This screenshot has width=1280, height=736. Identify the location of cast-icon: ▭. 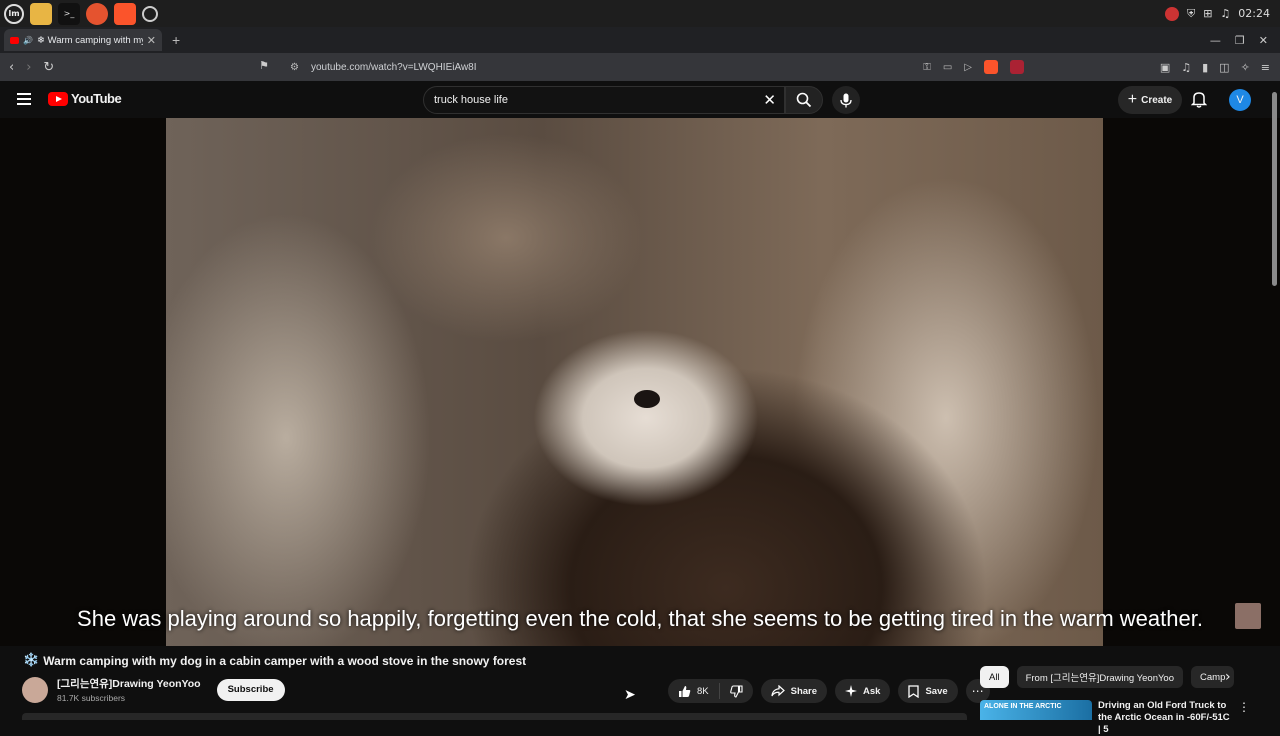
(947, 67).